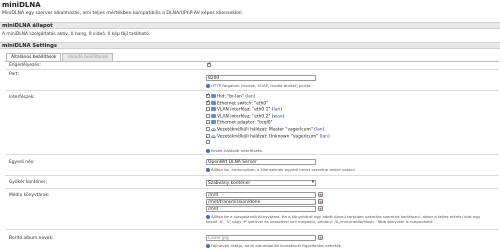 The width and height of the screenshot is (500, 252). I want to click on media-dirs-label: Média könyvtárak:, so click(29, 195).